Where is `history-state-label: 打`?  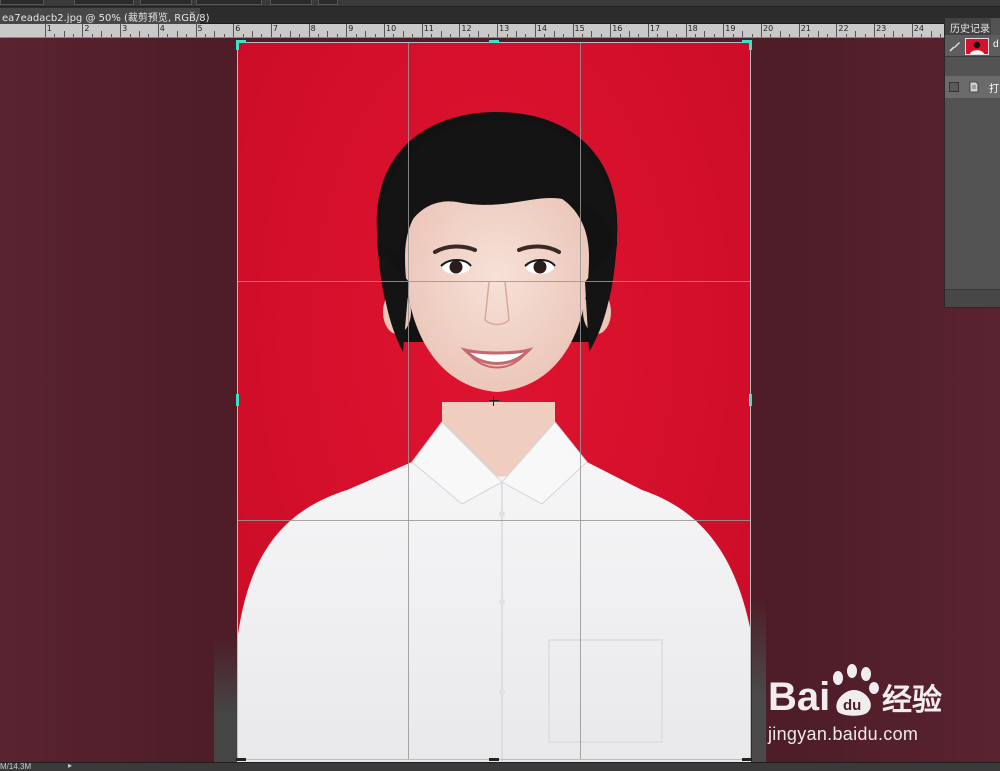
history-state-label: 打 is located at coordinates (994, 89).